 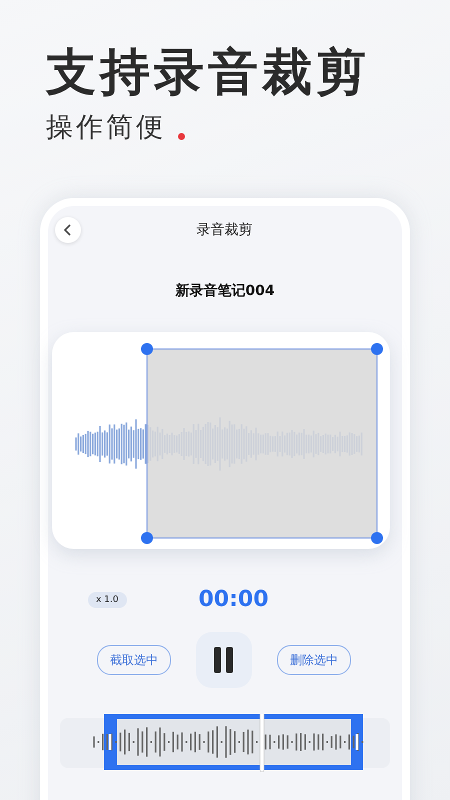 I want to click on screen-title: 录音裁剪, so click(x=225, y=230).